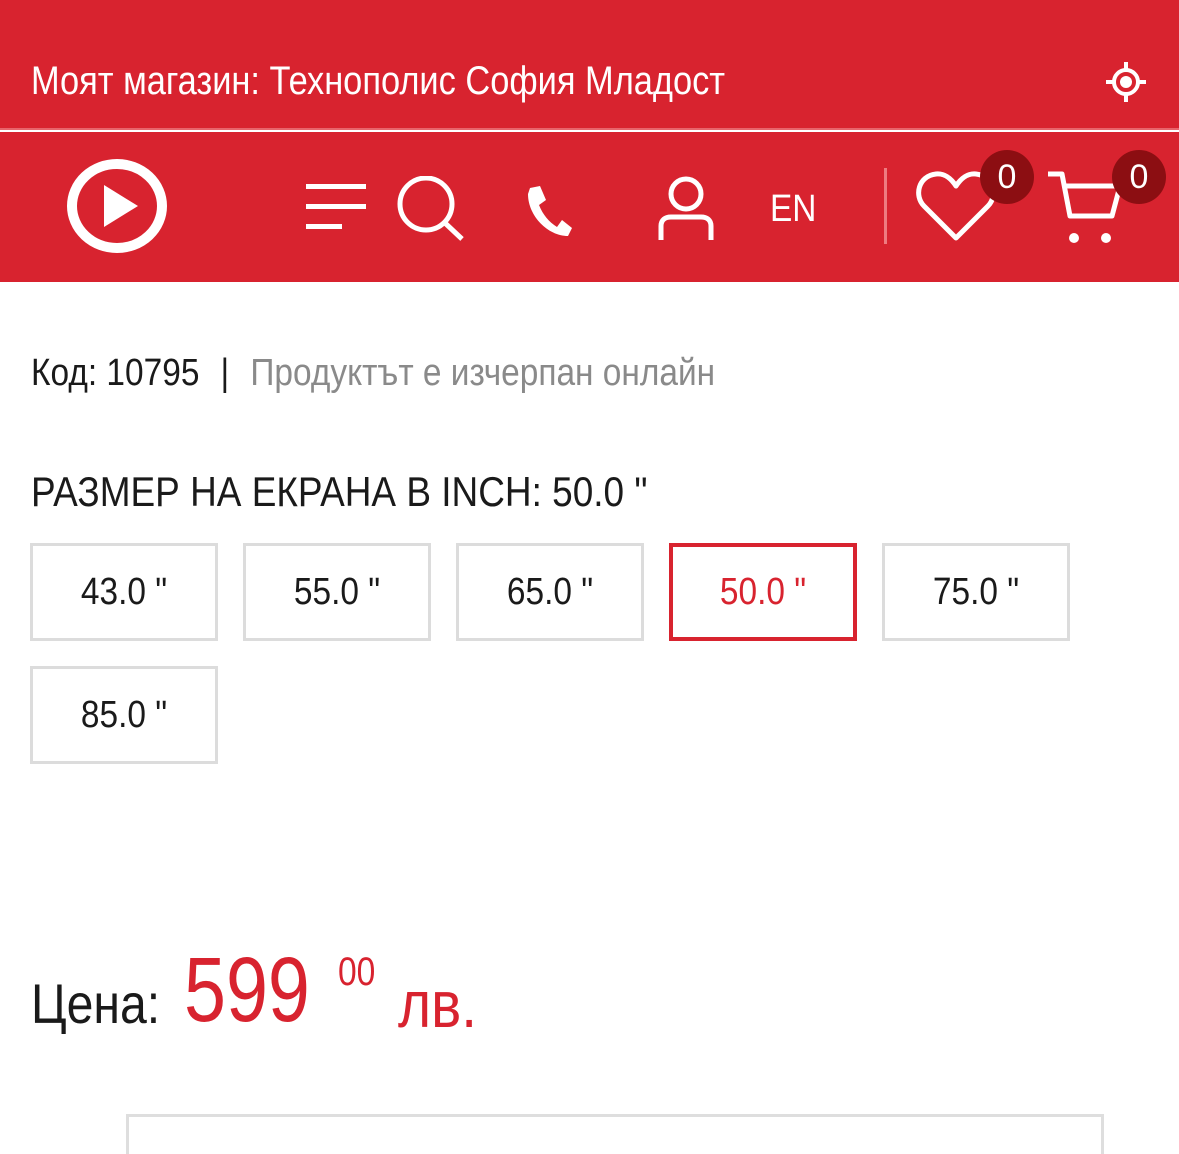 Image resolution: width=1179 pixels, height=1154 pixels. Describe the element at coordinates (339, 491) in the screenshot. I see `screen-size-title: РАЗМЕР НА ЕКРАНА В INCH: 50.0 "` at that location.